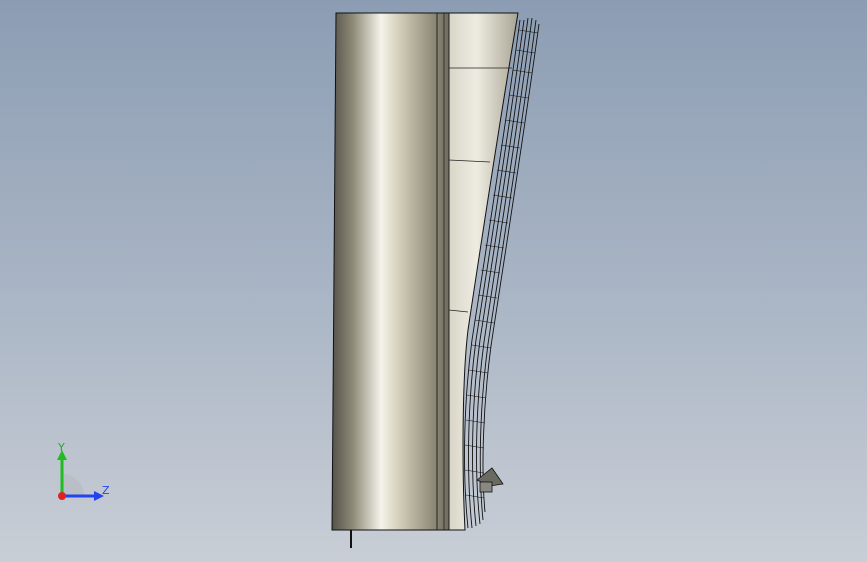  I want to click on model-bottom-bracket, so click(490, 480).